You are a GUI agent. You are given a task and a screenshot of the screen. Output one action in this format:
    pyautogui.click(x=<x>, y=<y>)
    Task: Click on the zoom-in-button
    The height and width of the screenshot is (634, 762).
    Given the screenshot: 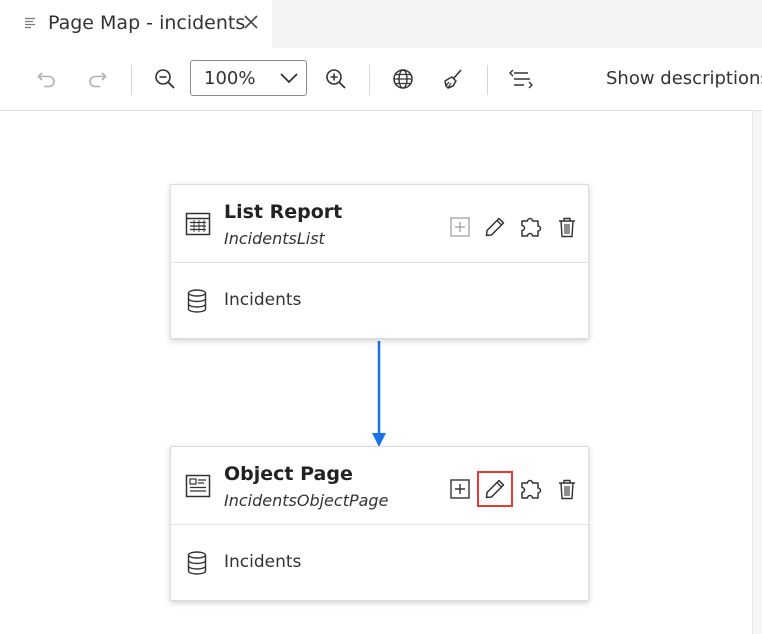 What is the action you would take?
    pyautogui.click(x=336, y=79)
    